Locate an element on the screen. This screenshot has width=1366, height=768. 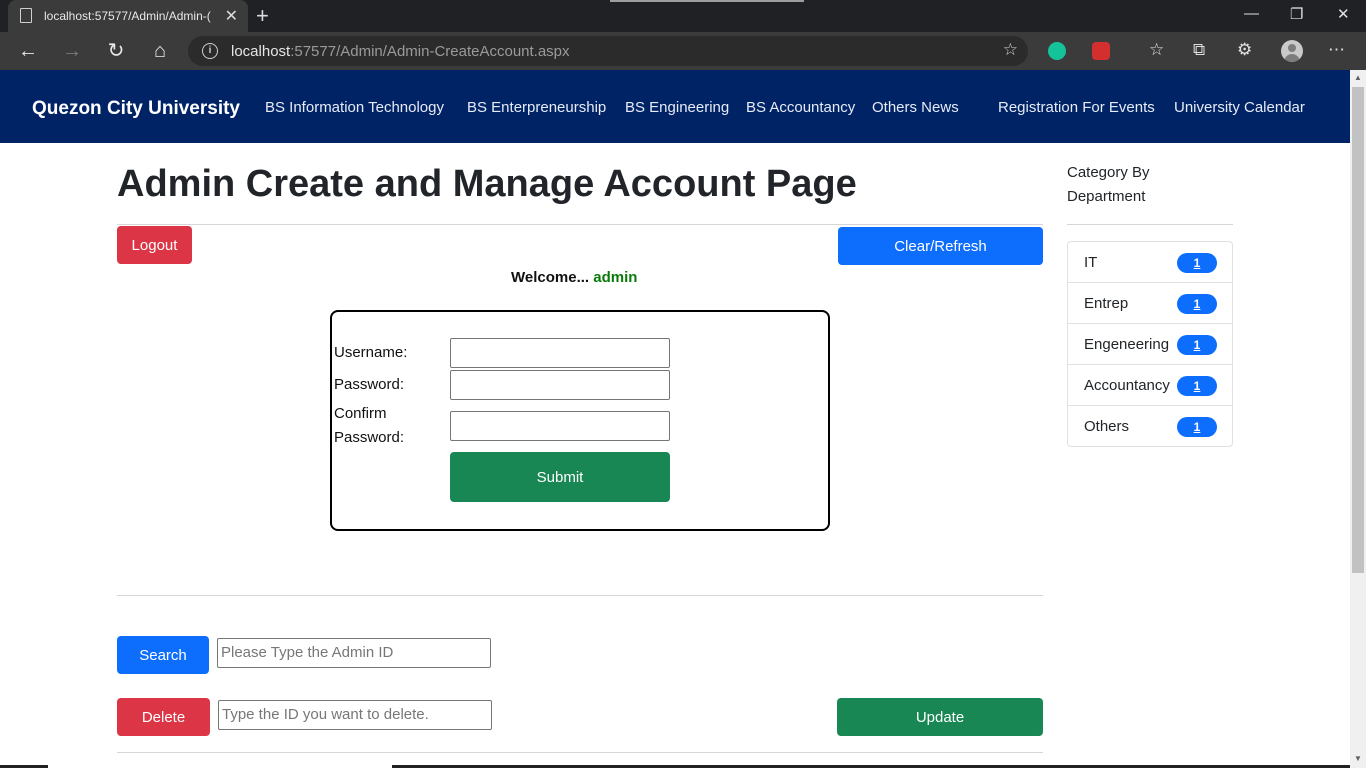
delete-id-input: Type the ID you want to delete. is located at coordinates (355, 715).